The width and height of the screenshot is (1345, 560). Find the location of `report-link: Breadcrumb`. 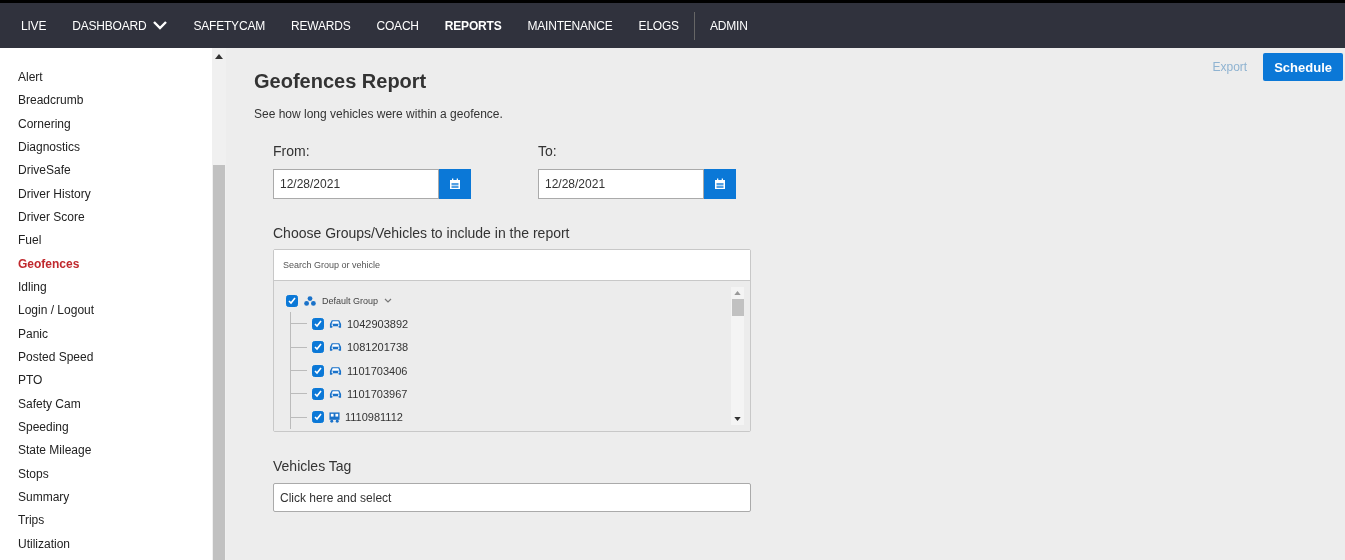

report-link: Breadcrumb is located at coordinates (115, 105).